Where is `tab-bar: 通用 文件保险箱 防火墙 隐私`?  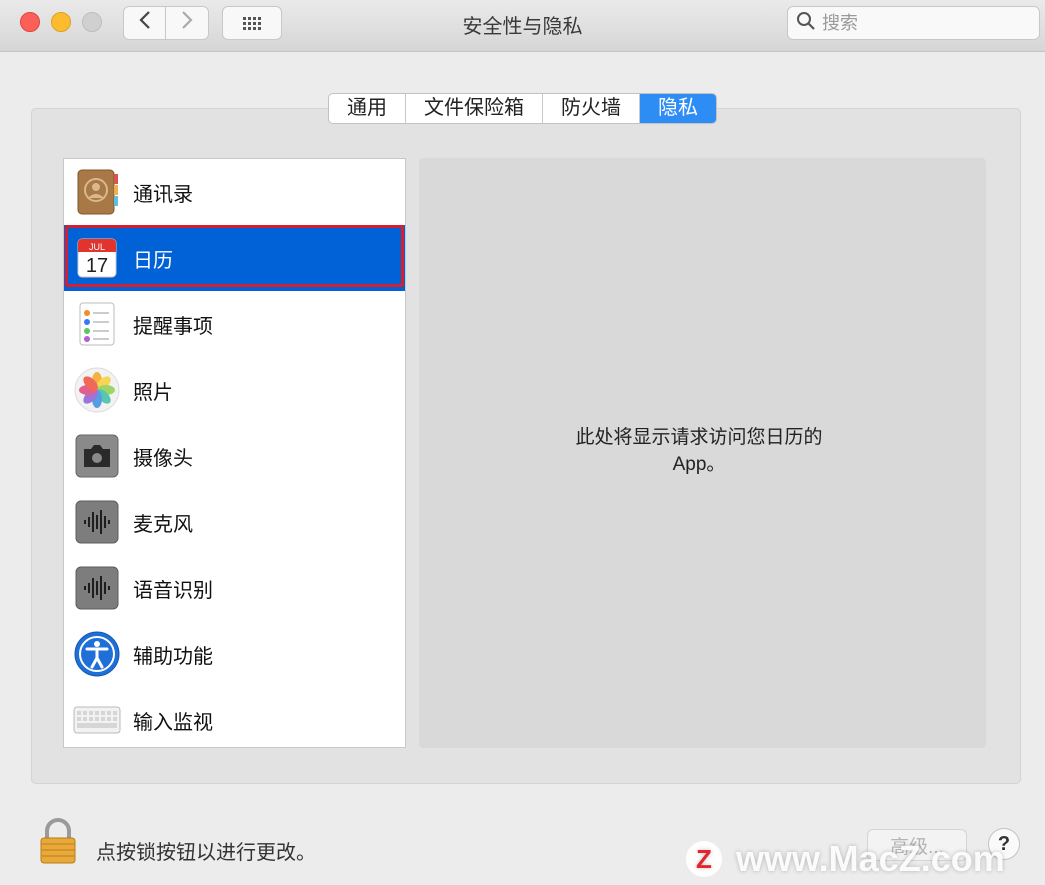 tab-bar: 通用 文件保险箱 防火墙 隐私 is located at coordinates (522, 108).